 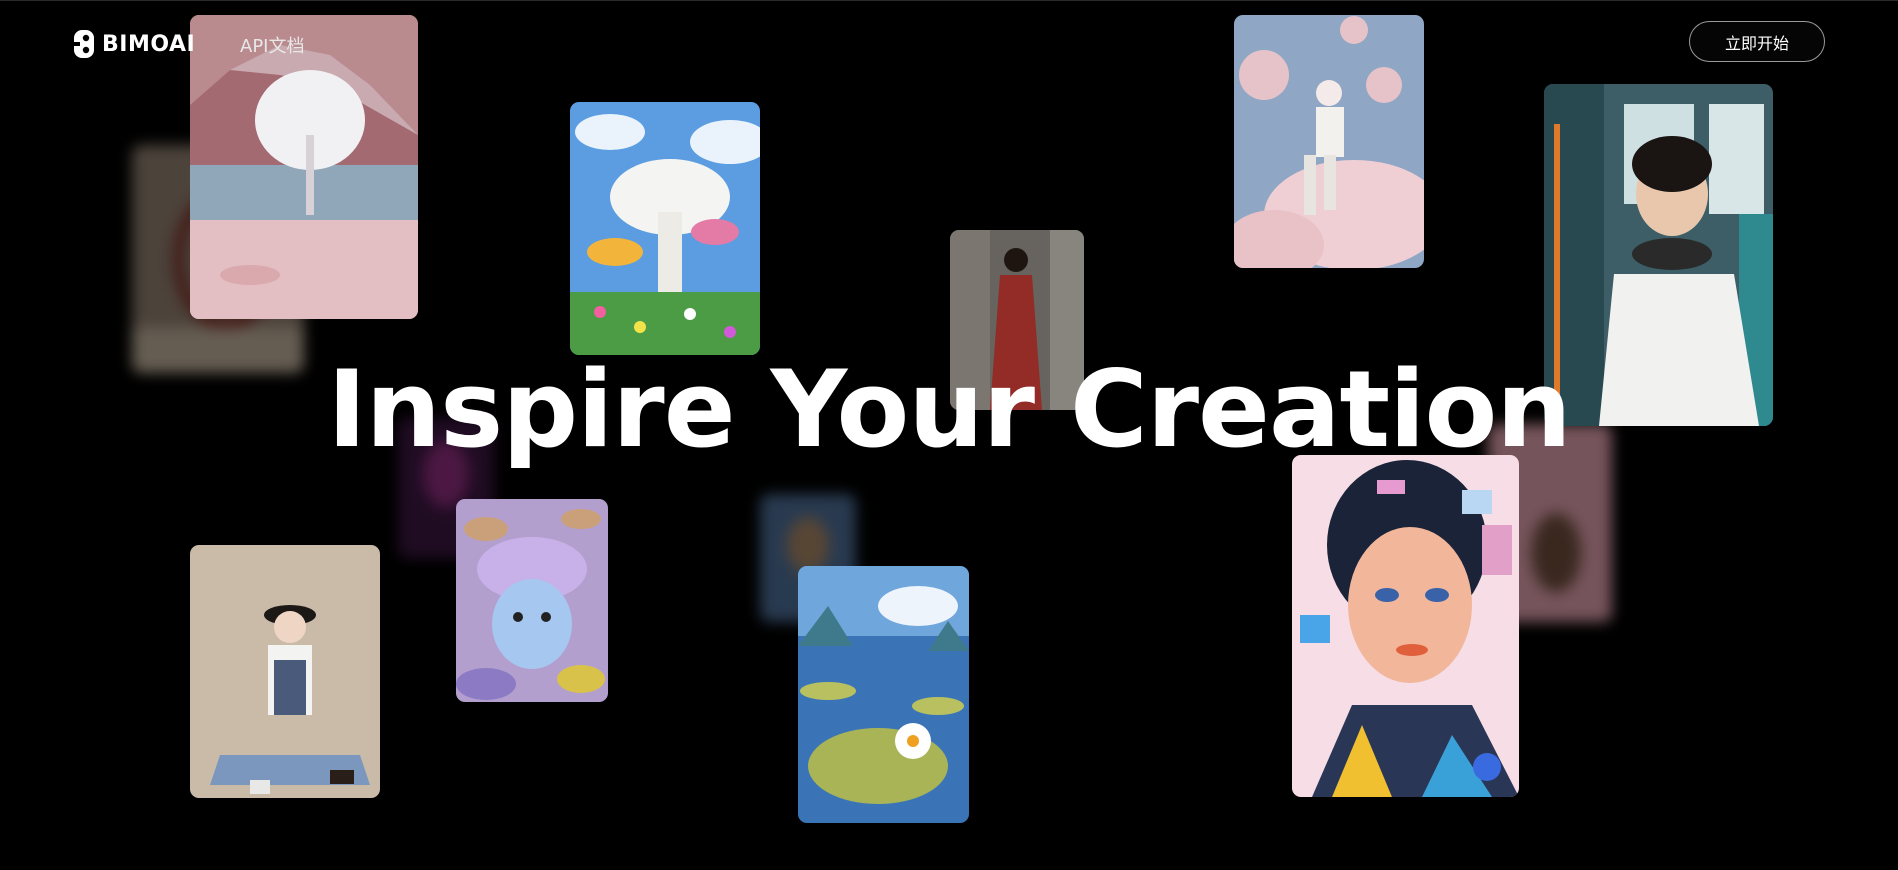 What do you see at coordinates (532, 600) in the screenshot?
I see `image-tile-plush-creature` at bounding box center [532, 600].